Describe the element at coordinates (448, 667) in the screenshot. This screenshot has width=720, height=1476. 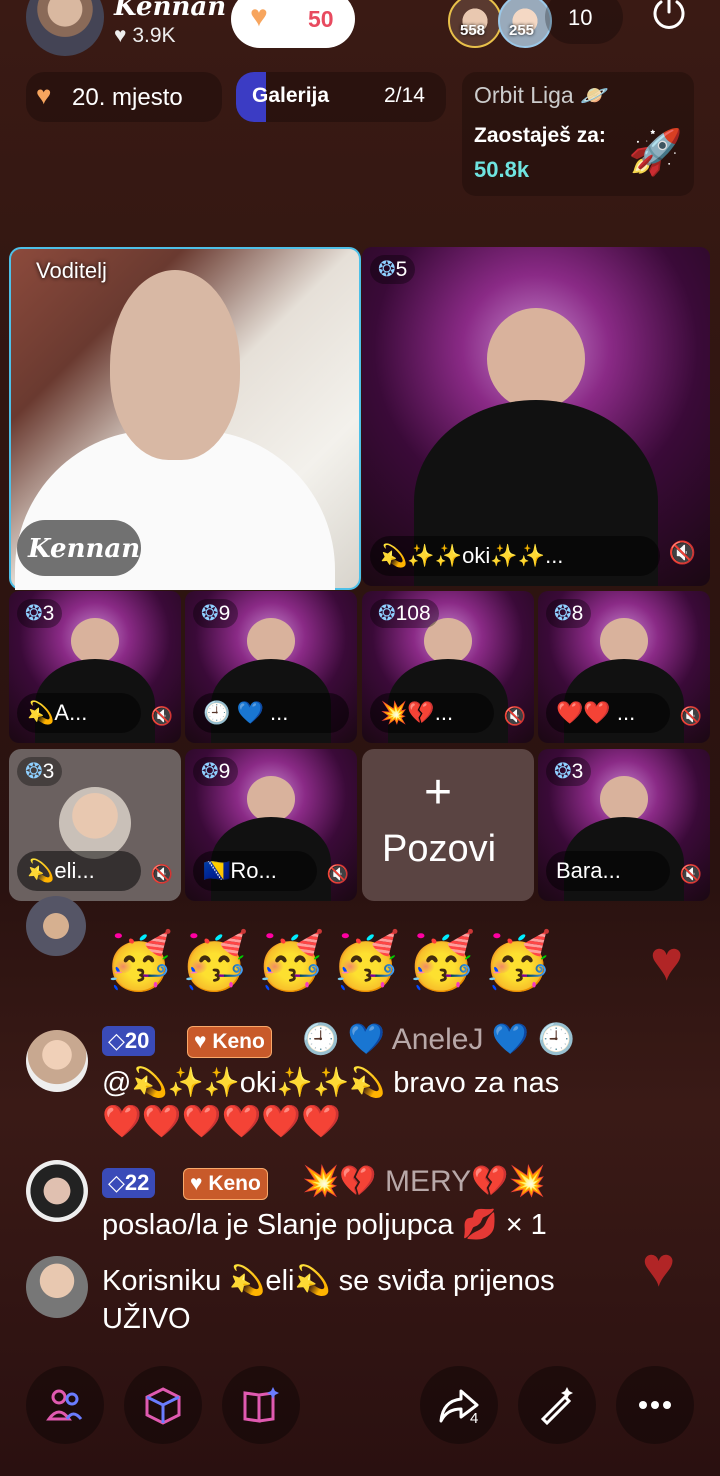
I see `guest-tile: ❂108 💥💔... 🔇` at that location.